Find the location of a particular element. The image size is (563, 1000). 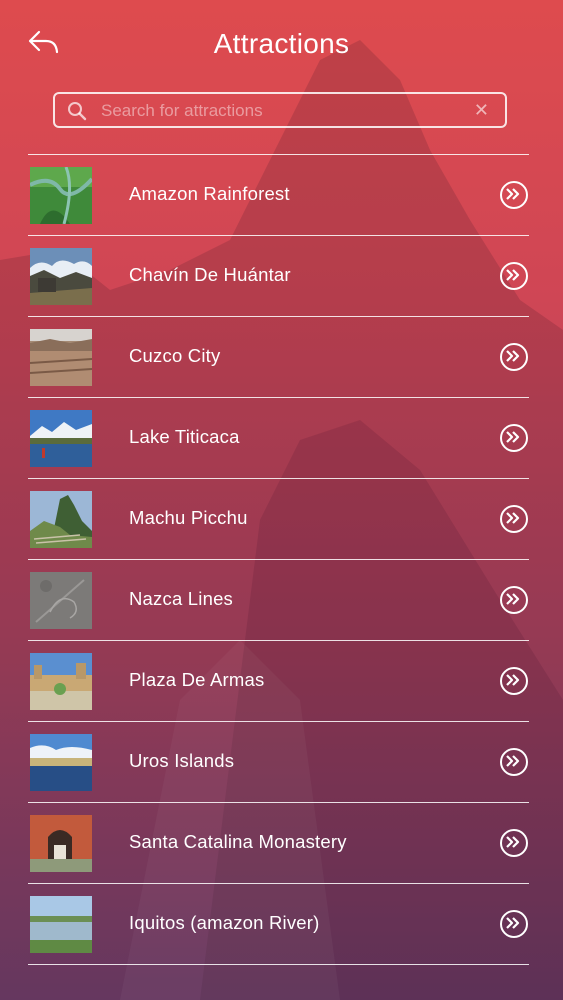

search-bar: ✕ is located at coordinates (280, 110).